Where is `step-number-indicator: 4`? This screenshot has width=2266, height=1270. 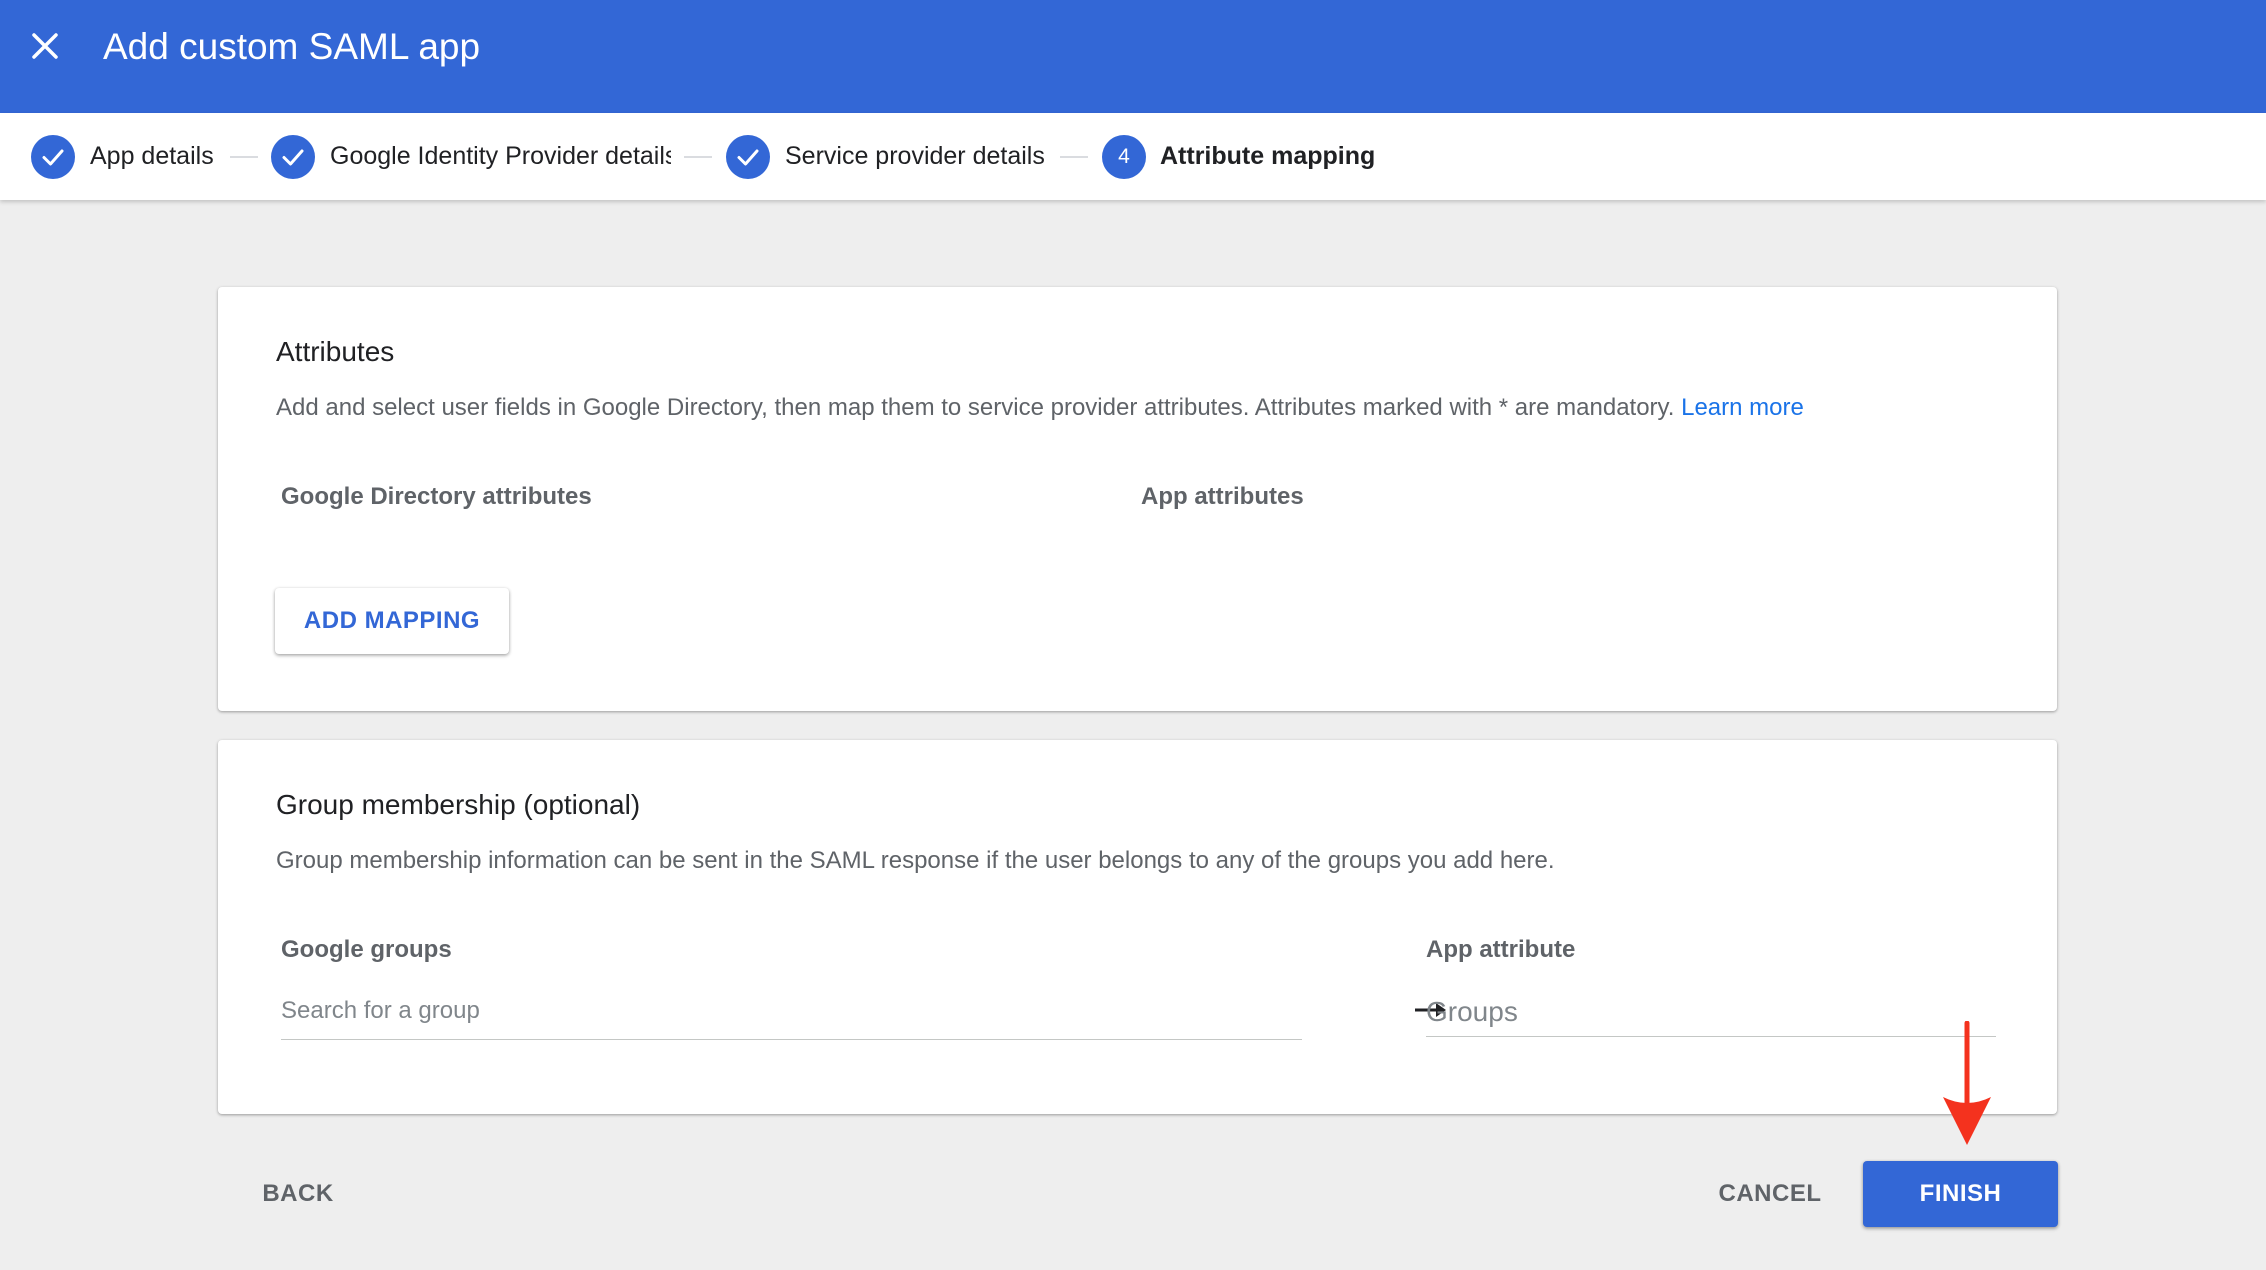 step-number-indicator: 4 is located at coordinates (1124, 156).